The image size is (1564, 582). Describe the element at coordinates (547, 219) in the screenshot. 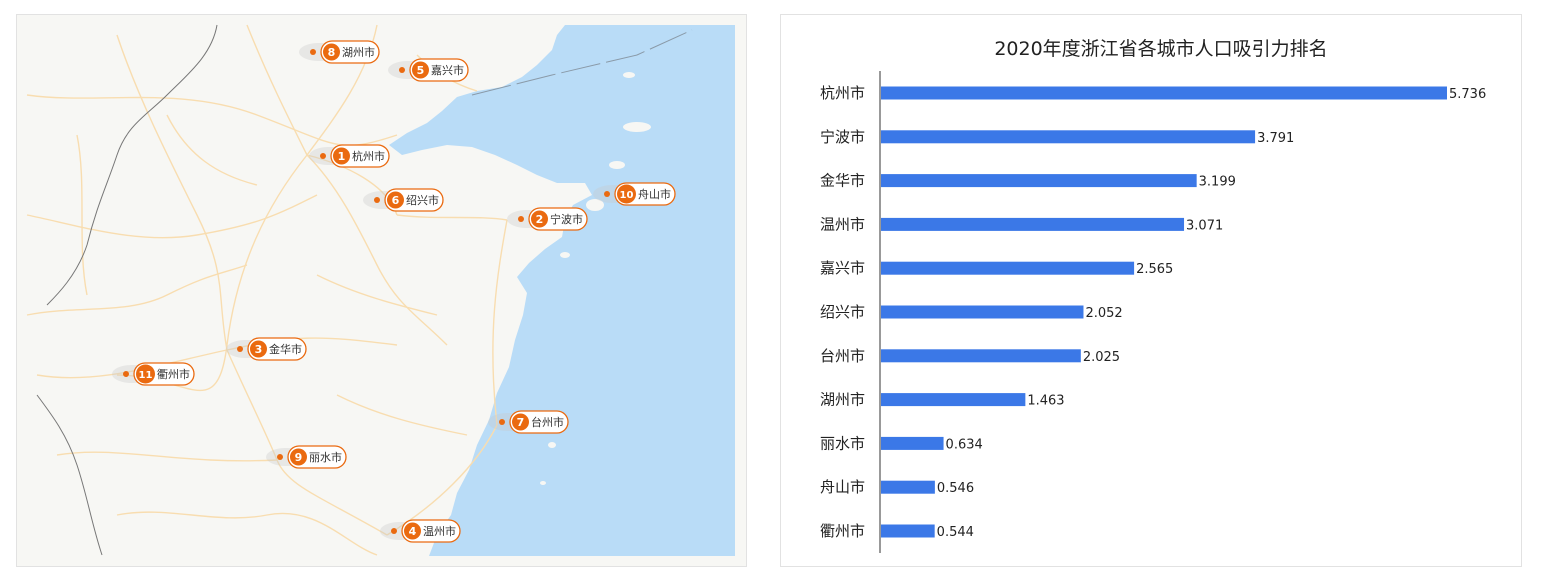

I see `map-marker-2: 2 宁波市` at that location.